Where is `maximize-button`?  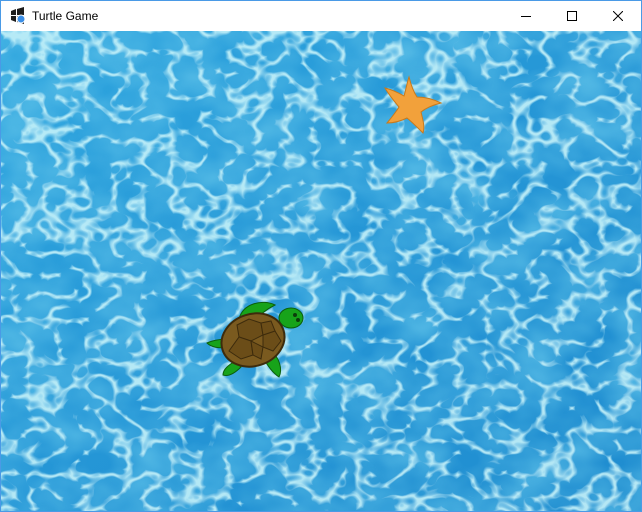
maximize-button is located at coordinates (572, 16).